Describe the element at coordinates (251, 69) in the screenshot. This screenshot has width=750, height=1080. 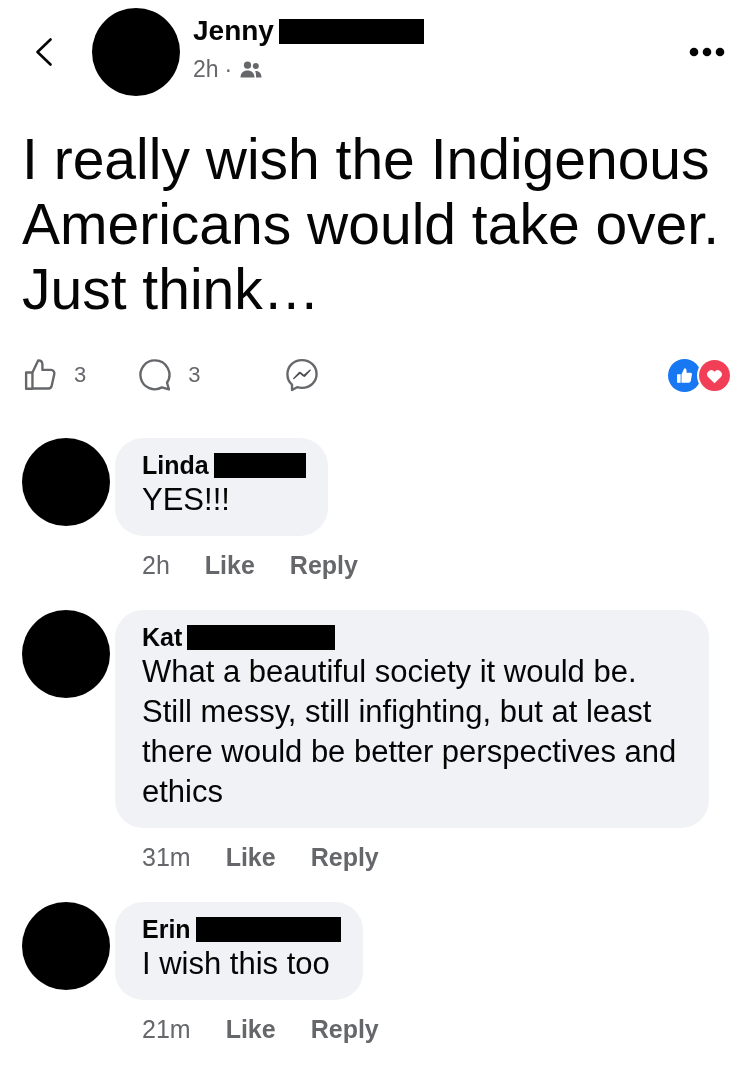
I see `people-icon` at that location.